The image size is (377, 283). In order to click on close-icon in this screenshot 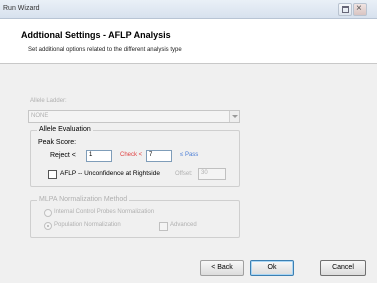, I will do `click(360, 9)`.